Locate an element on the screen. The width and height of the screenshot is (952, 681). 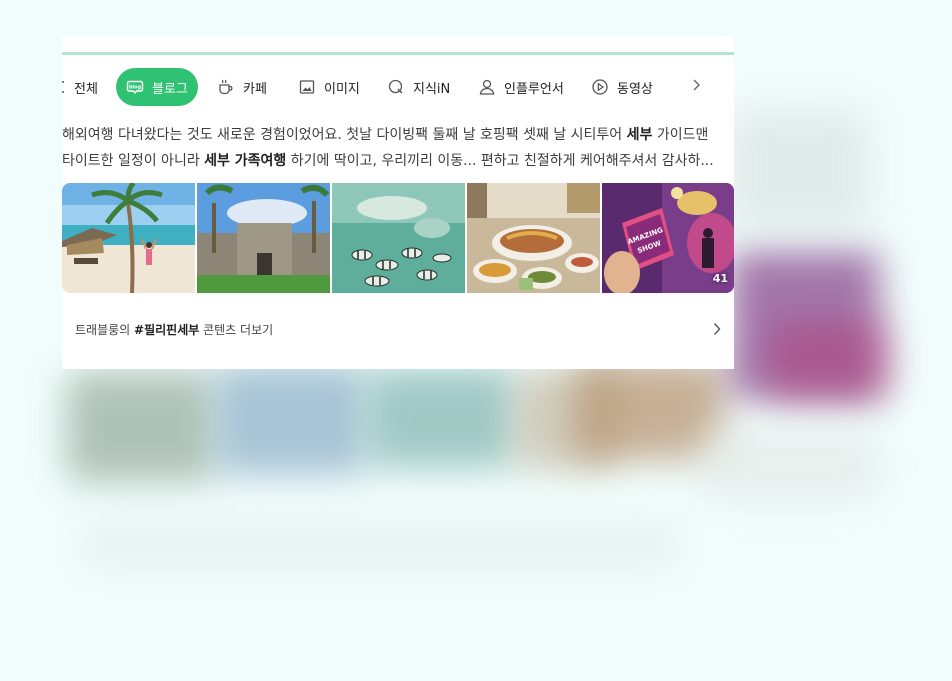
tab-image: 이미지 is located at coordinates (329, 87).